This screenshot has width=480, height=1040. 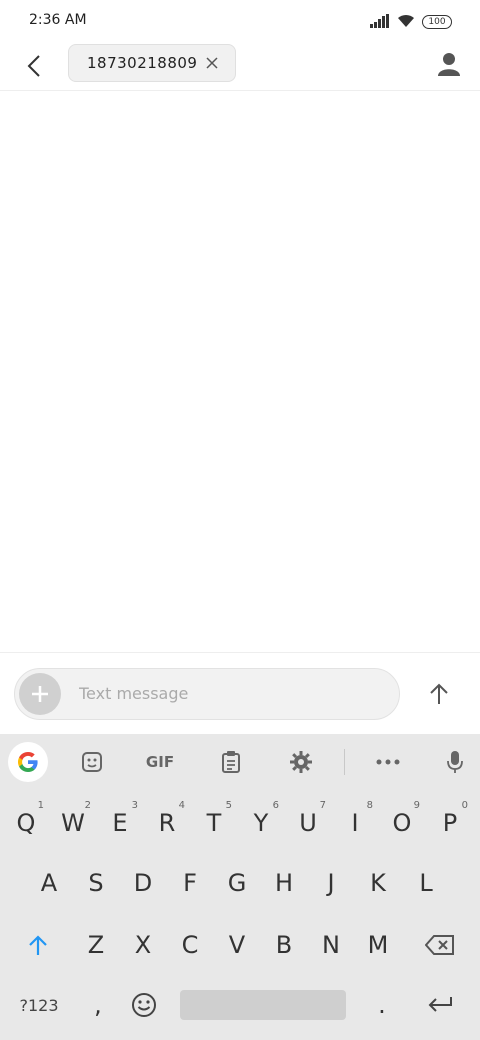 What do you see at coordinates (237, 945) in the screenshot?
I see `key-v: V` at bounding box center [237, 945].